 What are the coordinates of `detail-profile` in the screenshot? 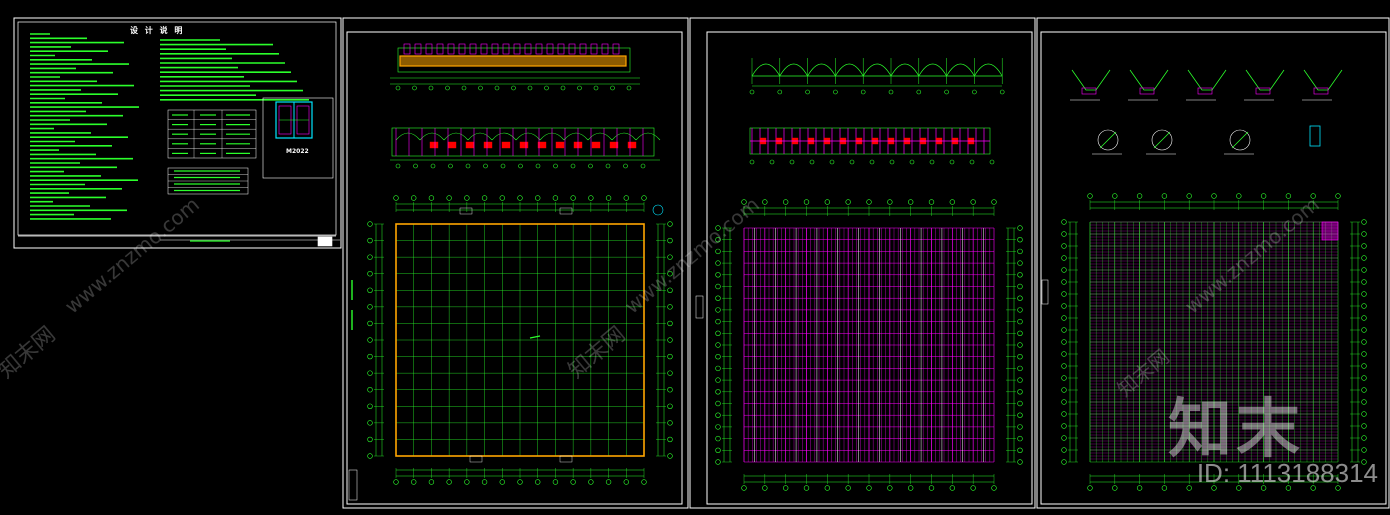 It's located at (1091, 80).